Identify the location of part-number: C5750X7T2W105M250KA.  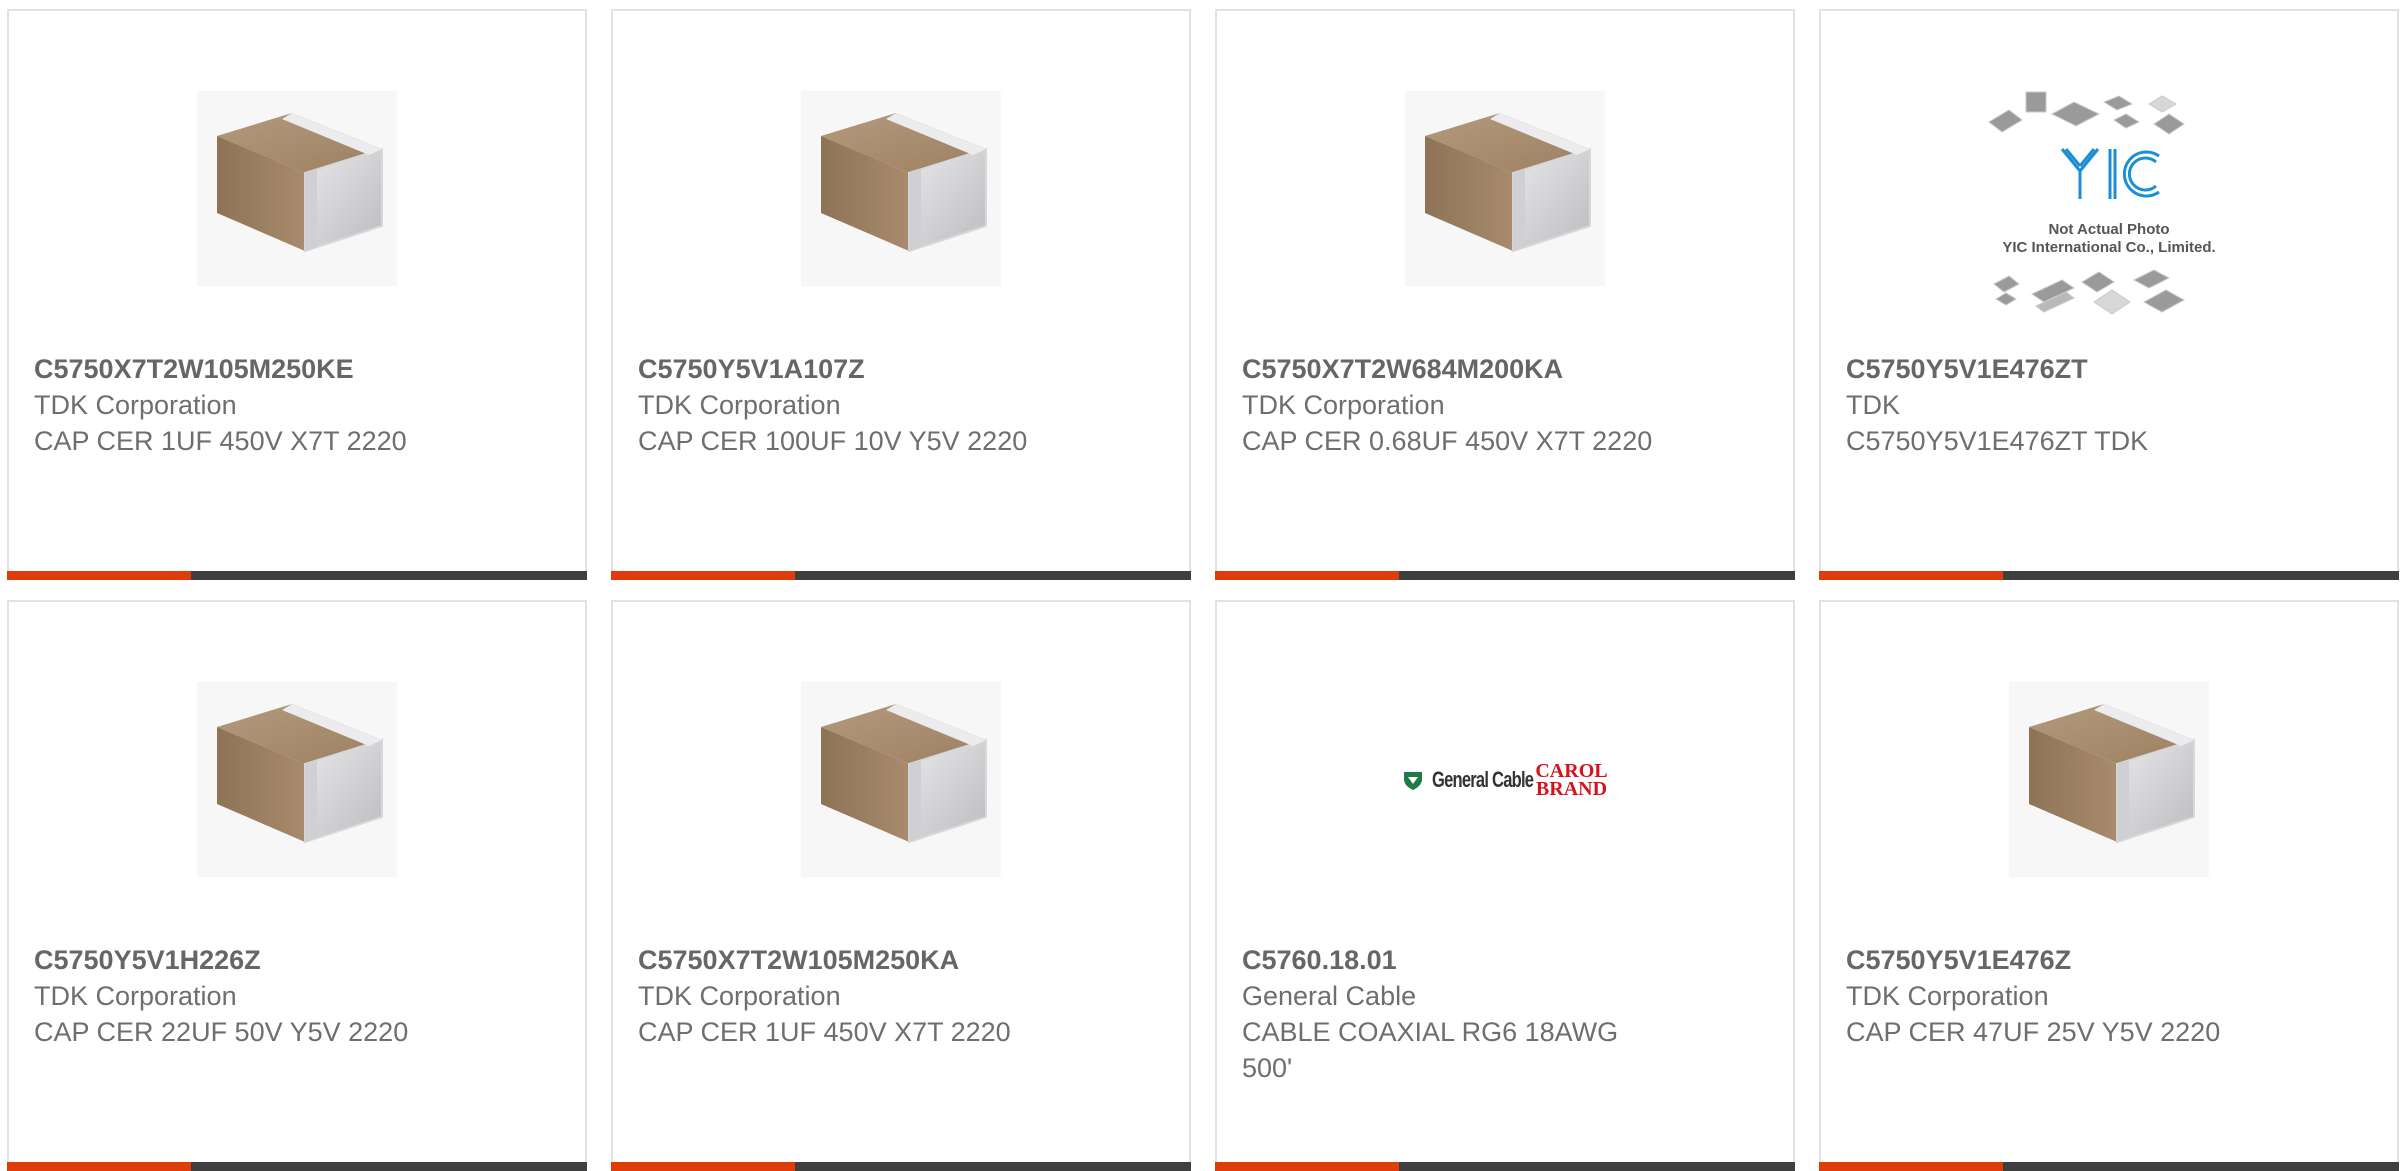
(848, 960).